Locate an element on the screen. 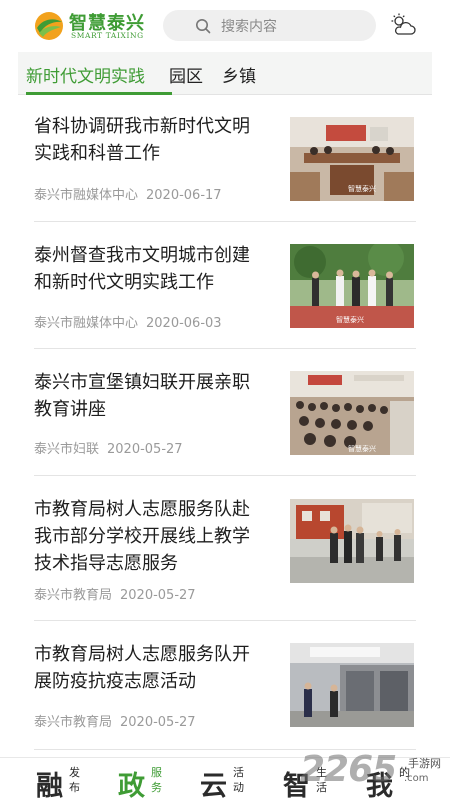 This screenshot has height=800, width=450. lecture-hall-photo: 智慧泰兴 is located at coordinates (352, 413).